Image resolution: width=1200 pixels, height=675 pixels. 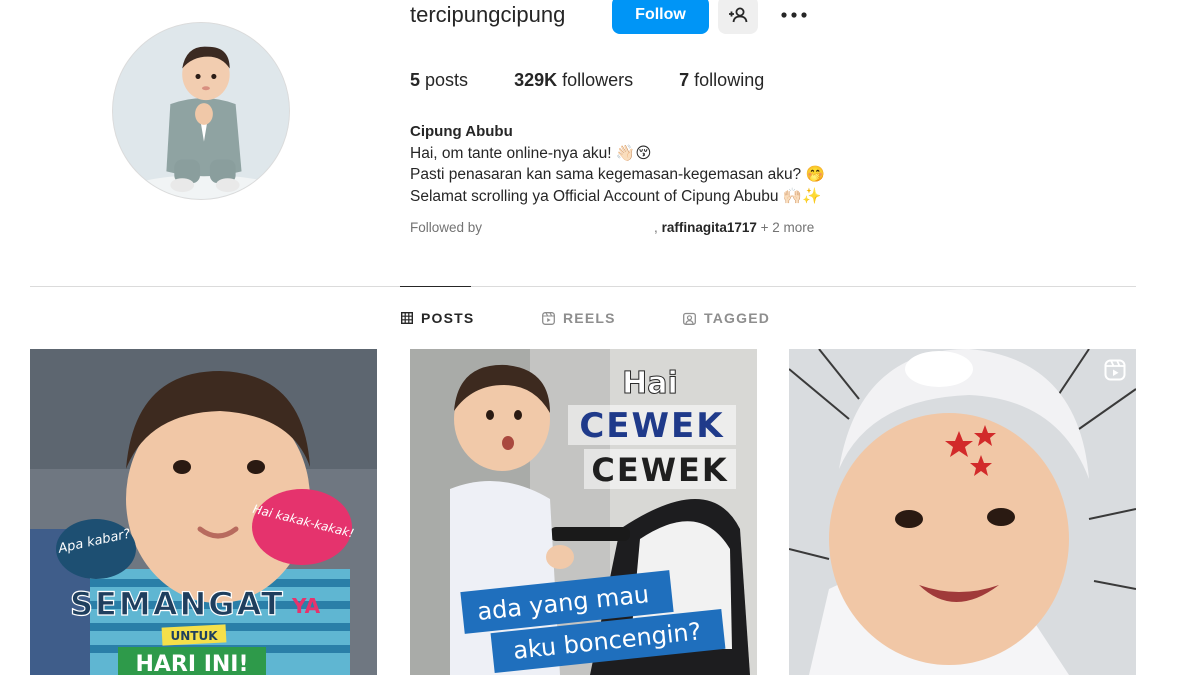 I want to click on tab-posts: POSTS, so click(x=437, y=318).